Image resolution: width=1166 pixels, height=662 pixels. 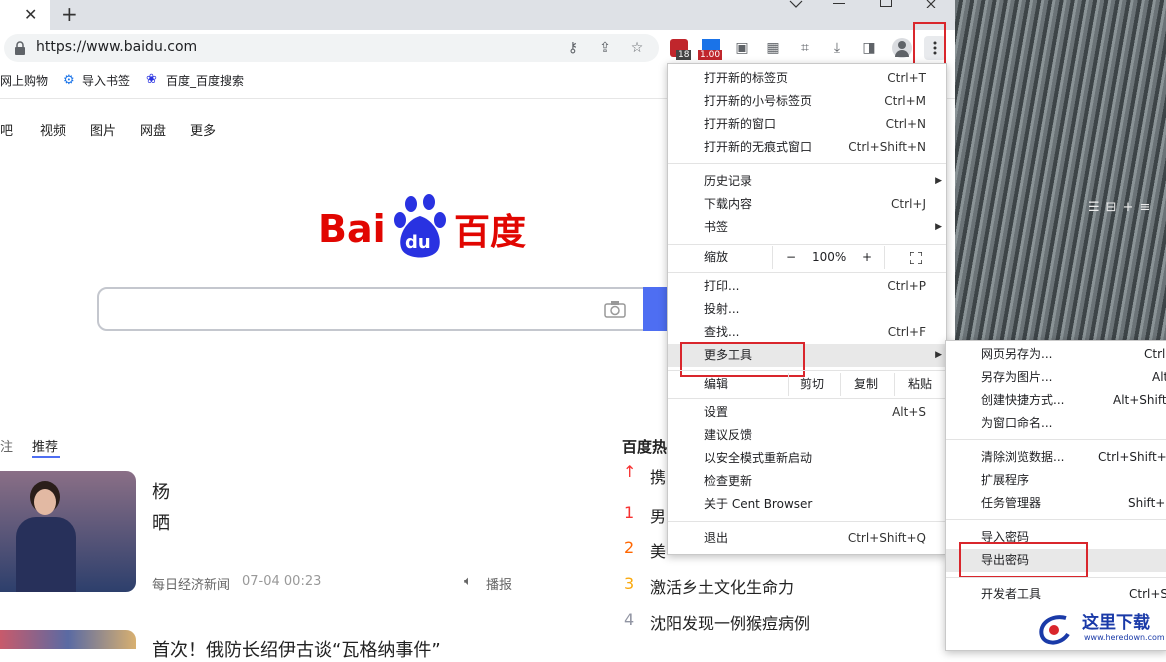 I want to click on menu-check-update: 检查更新, so click(x=807, y=481).